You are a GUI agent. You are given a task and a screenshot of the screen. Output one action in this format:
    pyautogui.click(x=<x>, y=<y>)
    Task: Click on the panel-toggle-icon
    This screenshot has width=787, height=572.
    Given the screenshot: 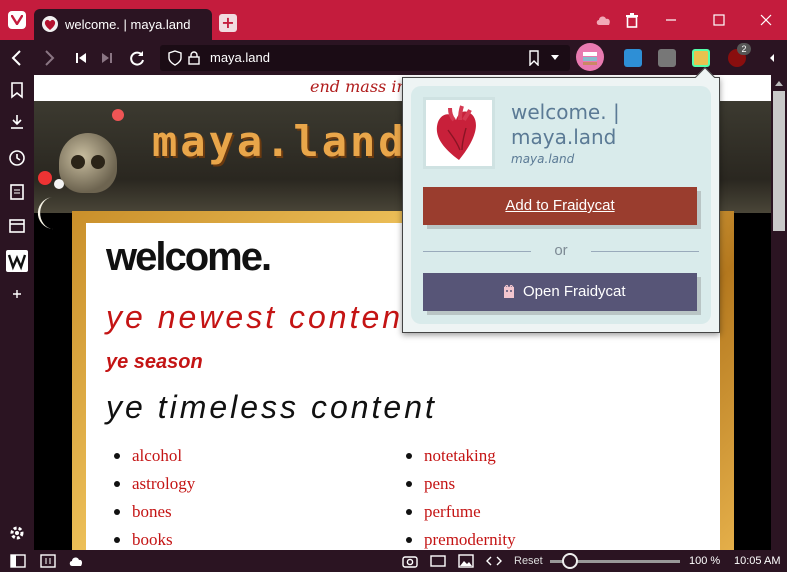 What is the action you would take?
    pyautogui.click(x=18, y=561)
    